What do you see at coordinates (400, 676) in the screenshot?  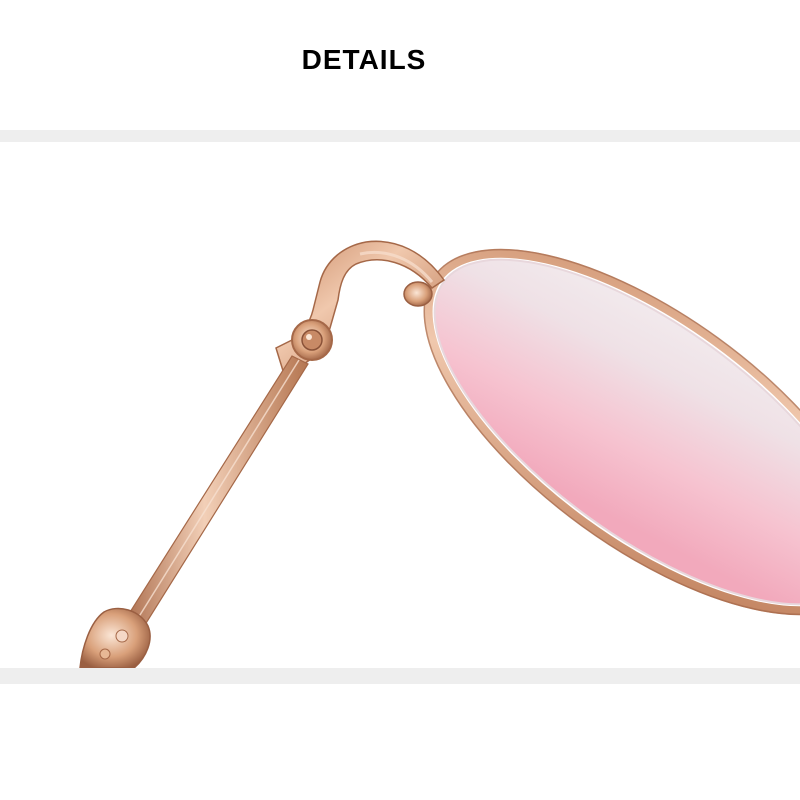 I see `bottom-divider-band` at bounding box center [400, 676].